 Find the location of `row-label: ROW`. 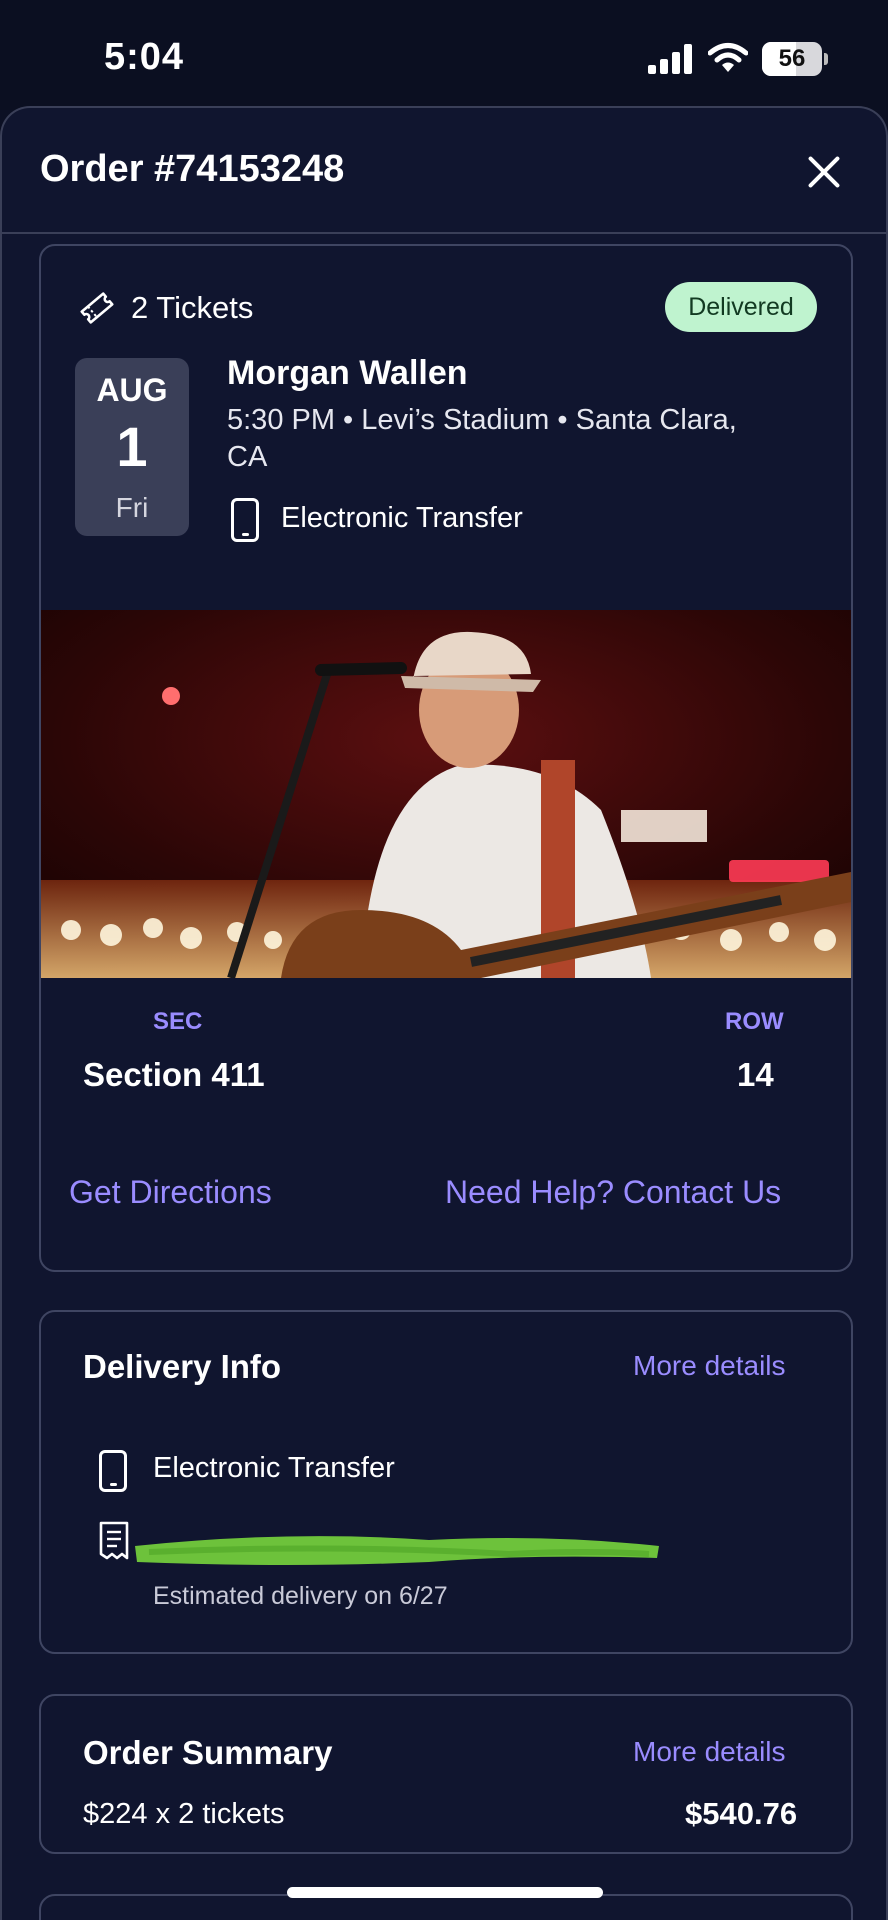

row-label: ROW is located at coordinates (754, 1021).